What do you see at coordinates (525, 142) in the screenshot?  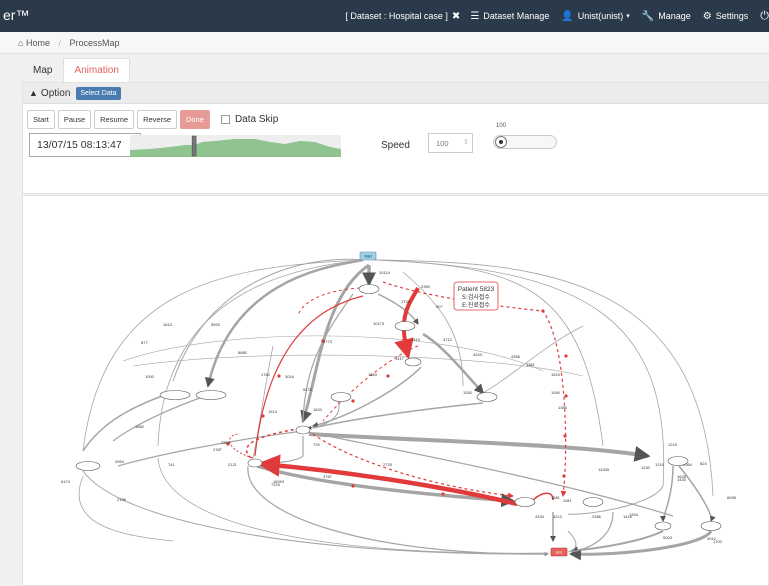 I see `speed-slider` at bounding box center [525, 142].